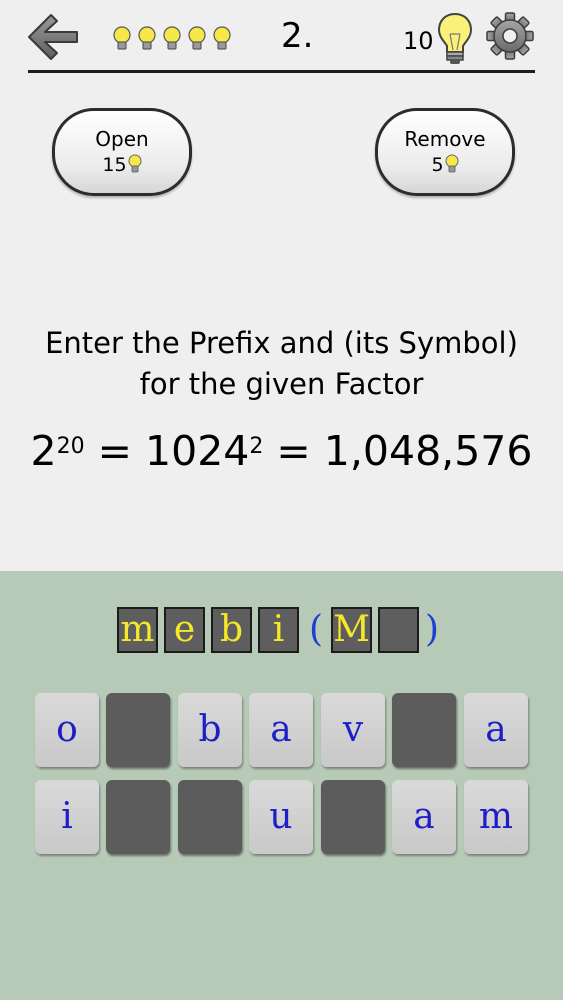 This screenshot has width=563, height=1000. I want to click on question-line-2: for the given Factor, so click(281, 384).